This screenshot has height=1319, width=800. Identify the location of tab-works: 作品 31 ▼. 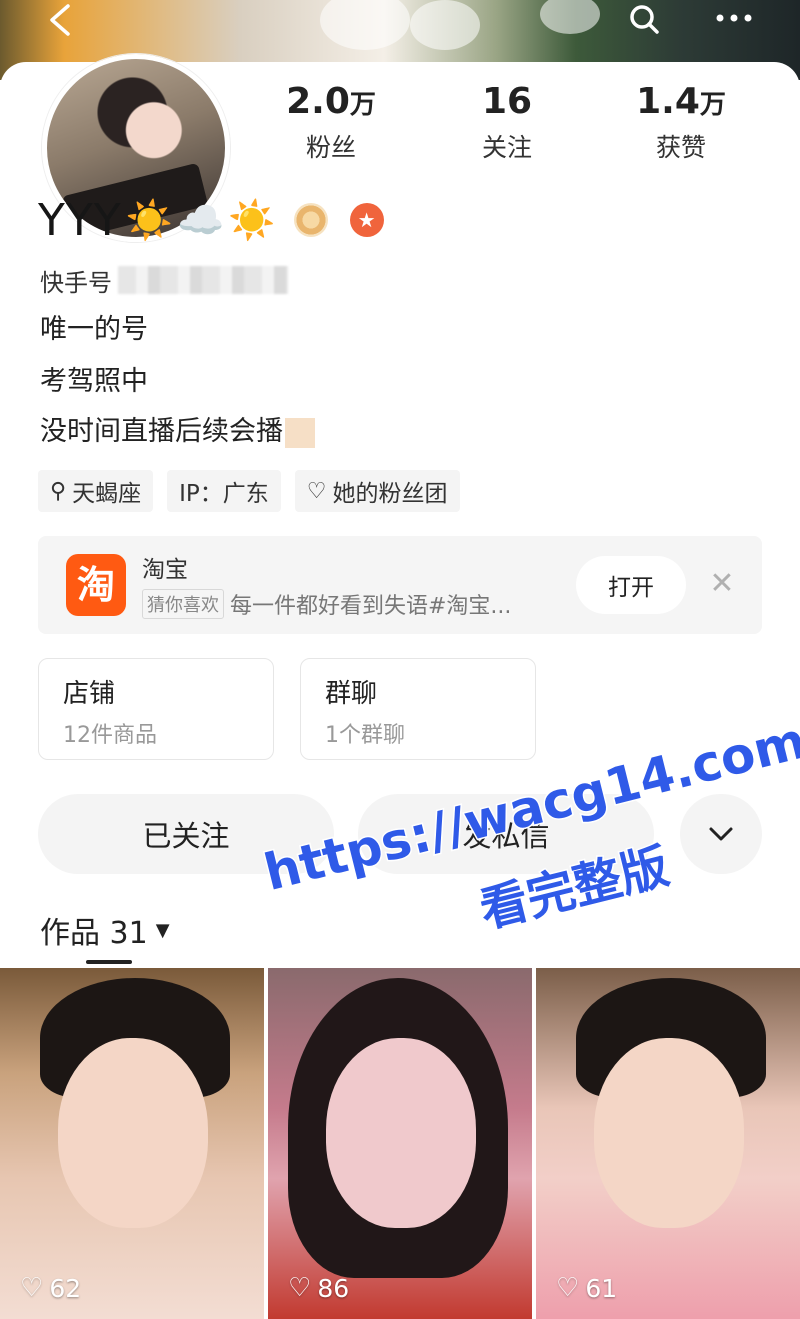
(105, 930).